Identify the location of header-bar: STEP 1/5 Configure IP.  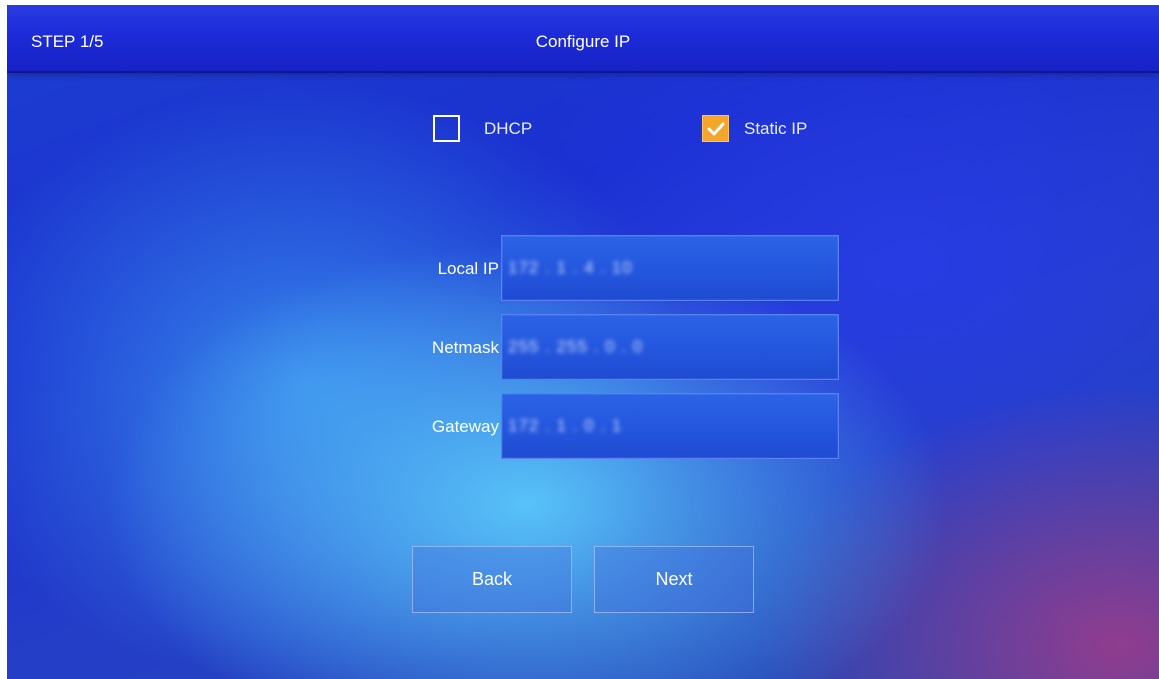
(583, 39).